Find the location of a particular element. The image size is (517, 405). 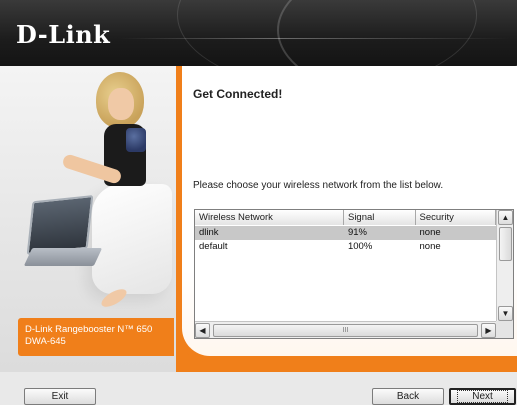

next-button: Next is located at coordinates (482, 396).